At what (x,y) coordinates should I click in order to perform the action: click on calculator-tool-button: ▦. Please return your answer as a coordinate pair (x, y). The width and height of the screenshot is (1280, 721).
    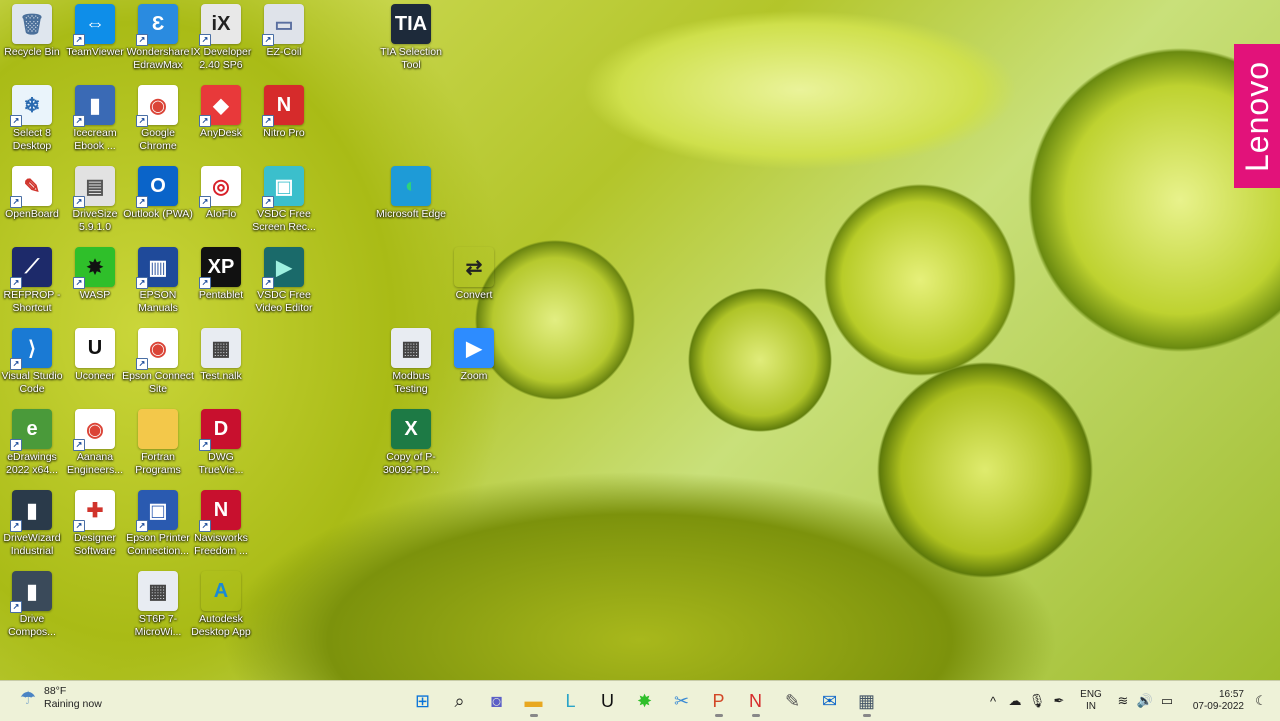
    Looking at the image, I should click on (867, 701).